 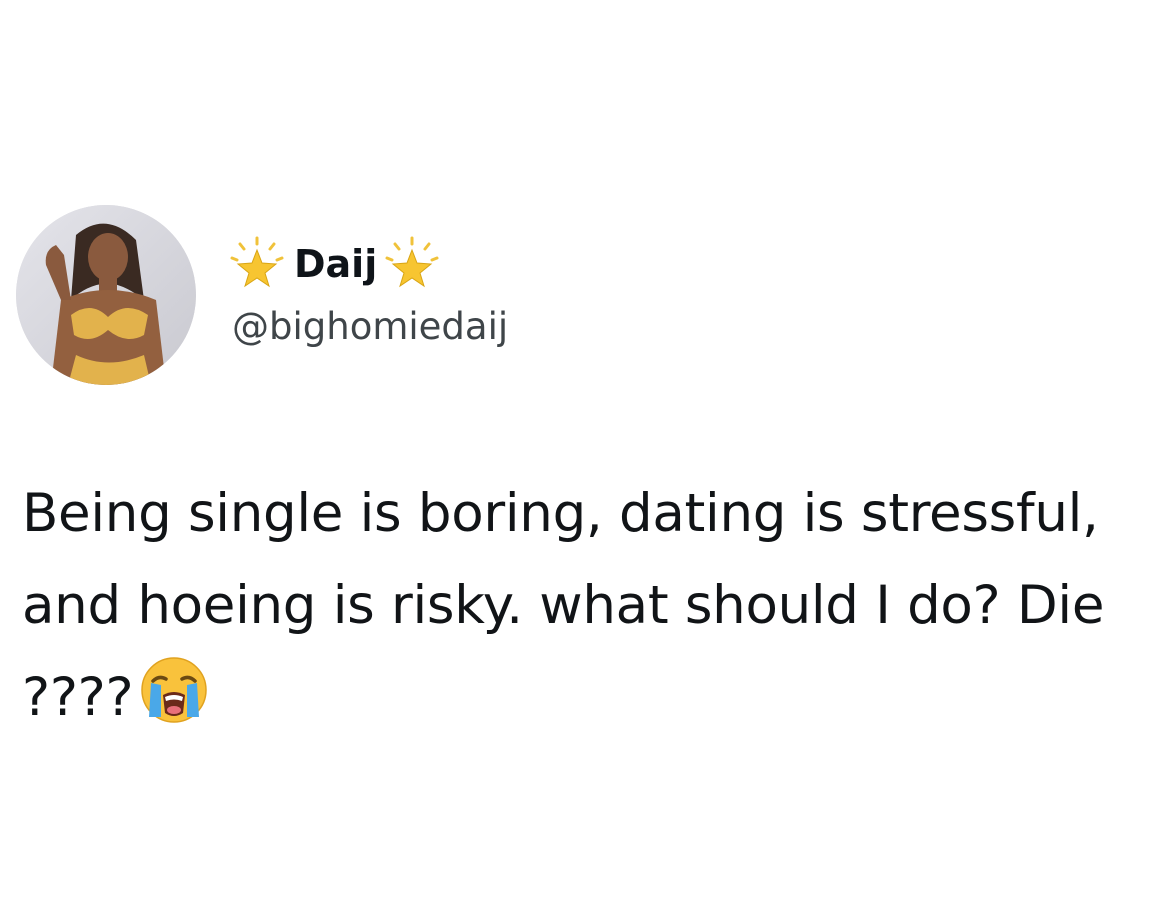 I want to click on avatar, so click(x=106, y=295).